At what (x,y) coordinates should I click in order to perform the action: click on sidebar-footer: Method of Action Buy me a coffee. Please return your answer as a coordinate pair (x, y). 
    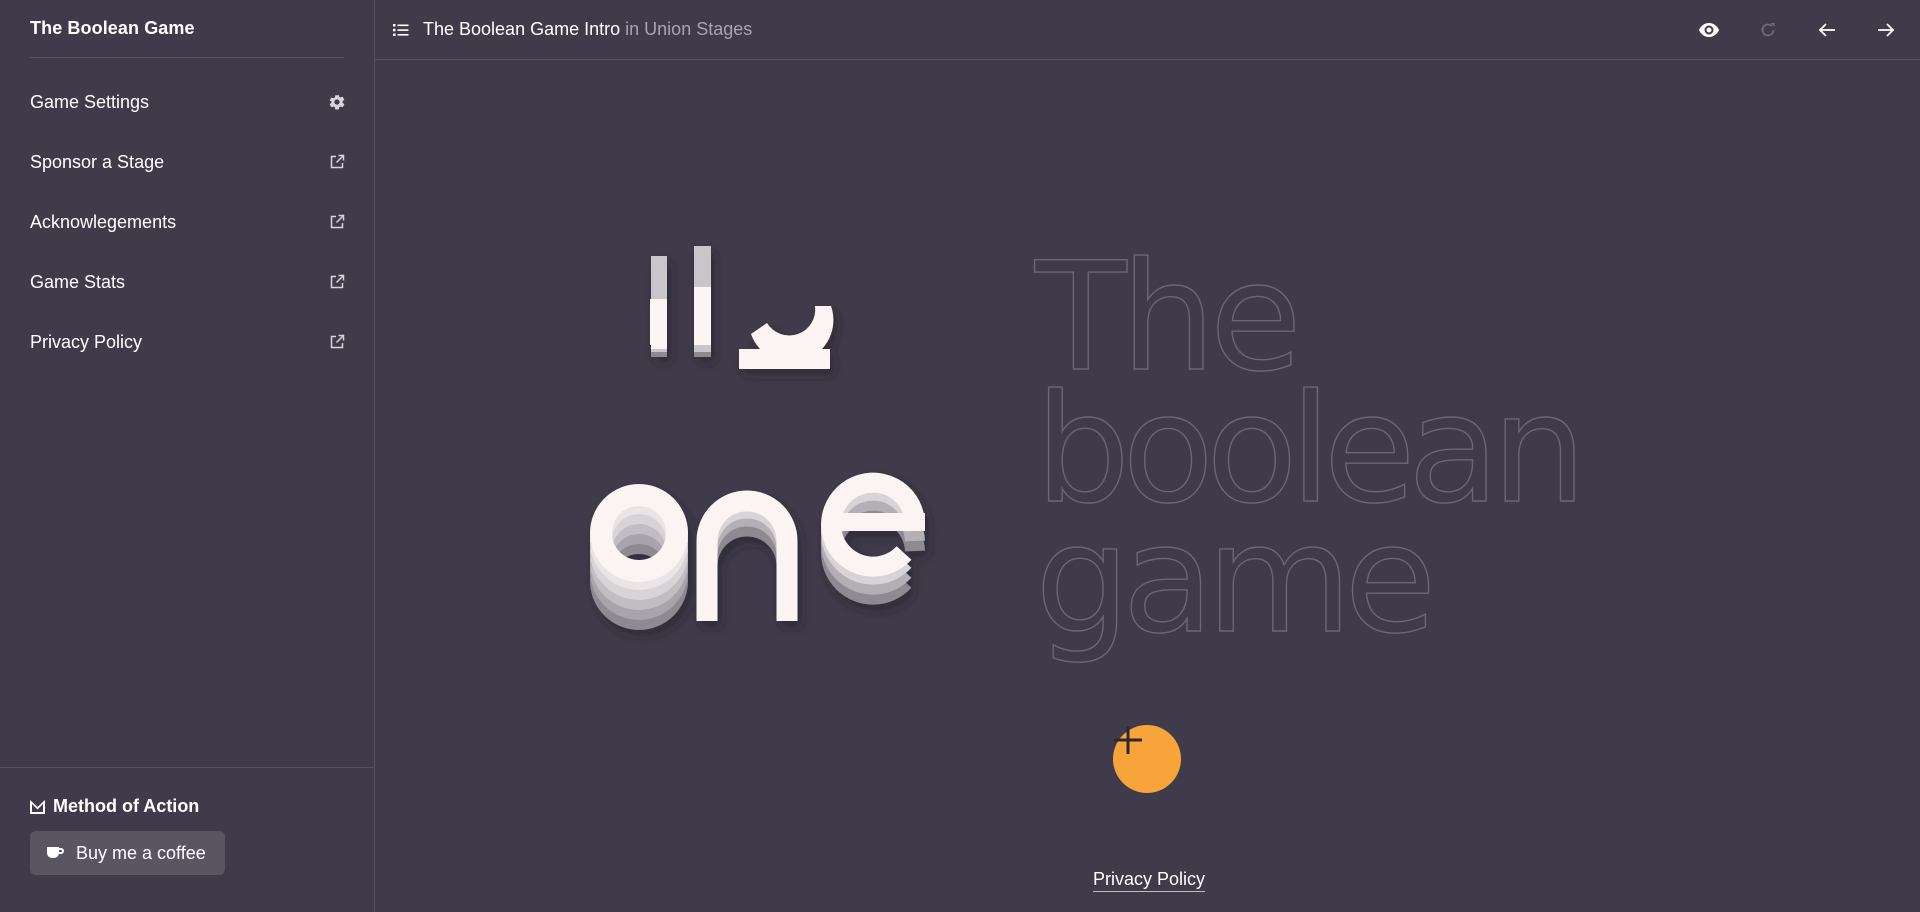
    Looking at the image, I should click on (187, 839).